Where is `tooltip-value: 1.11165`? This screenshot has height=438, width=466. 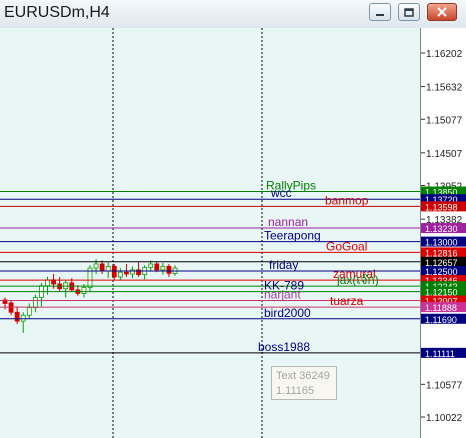 tooltip-value: 1.11165 is located at coordinates (295, 391).